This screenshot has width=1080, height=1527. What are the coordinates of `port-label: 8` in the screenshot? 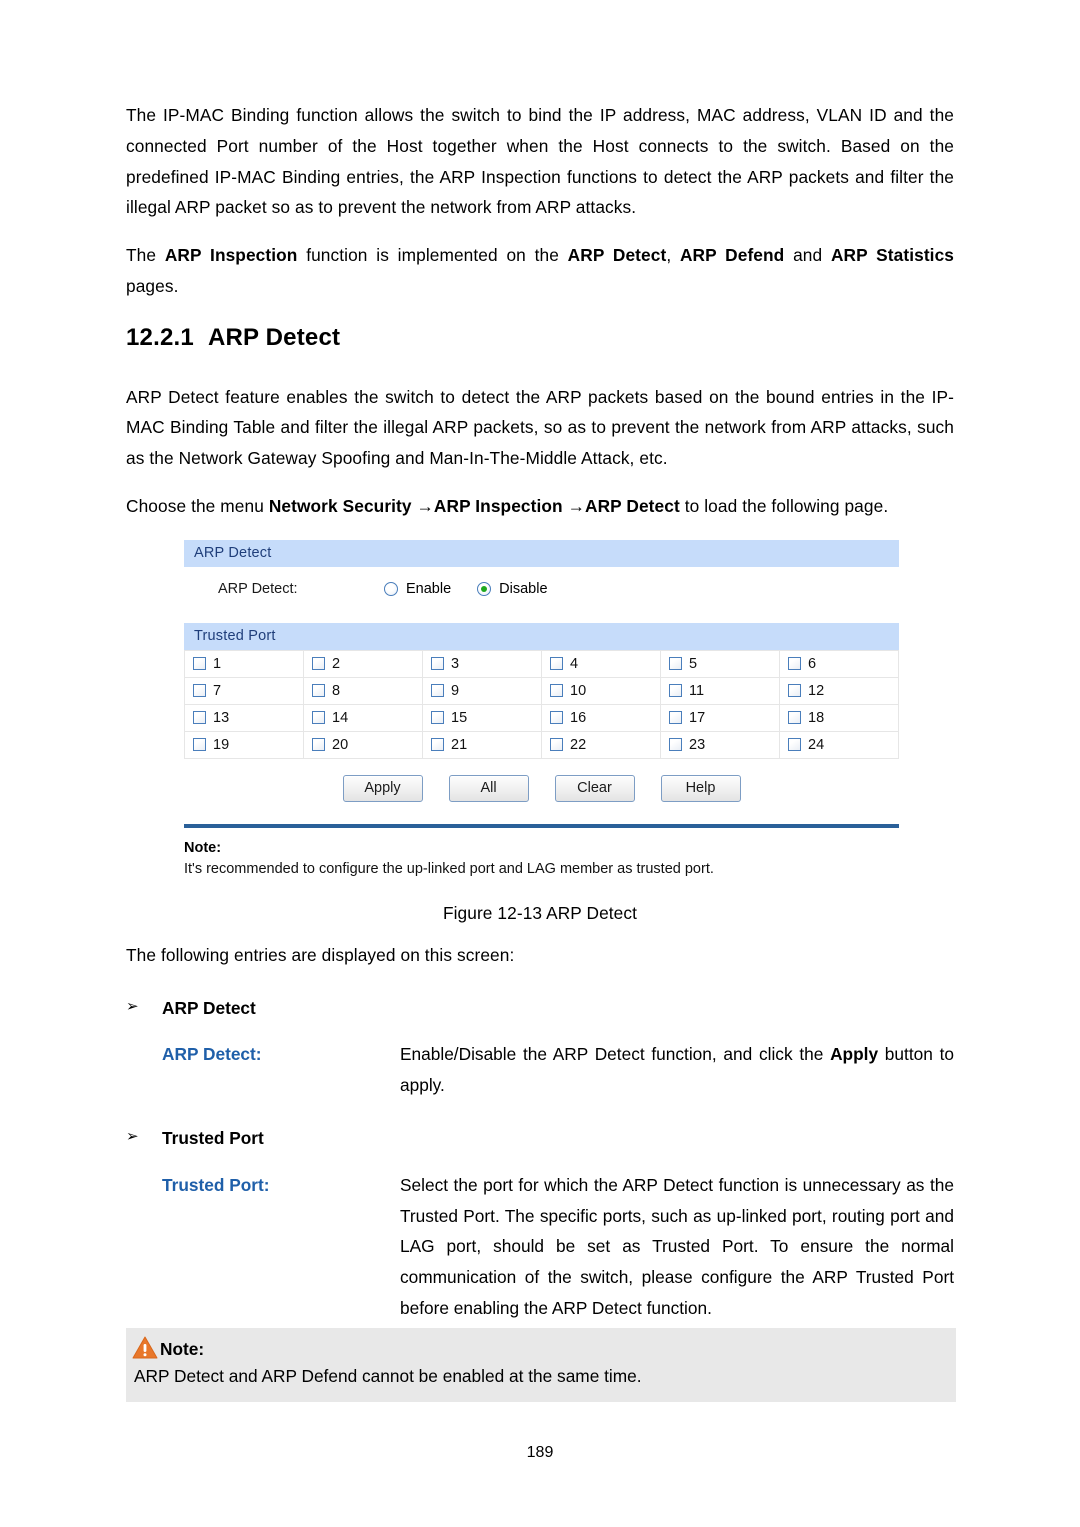 It's located at (336, 690).